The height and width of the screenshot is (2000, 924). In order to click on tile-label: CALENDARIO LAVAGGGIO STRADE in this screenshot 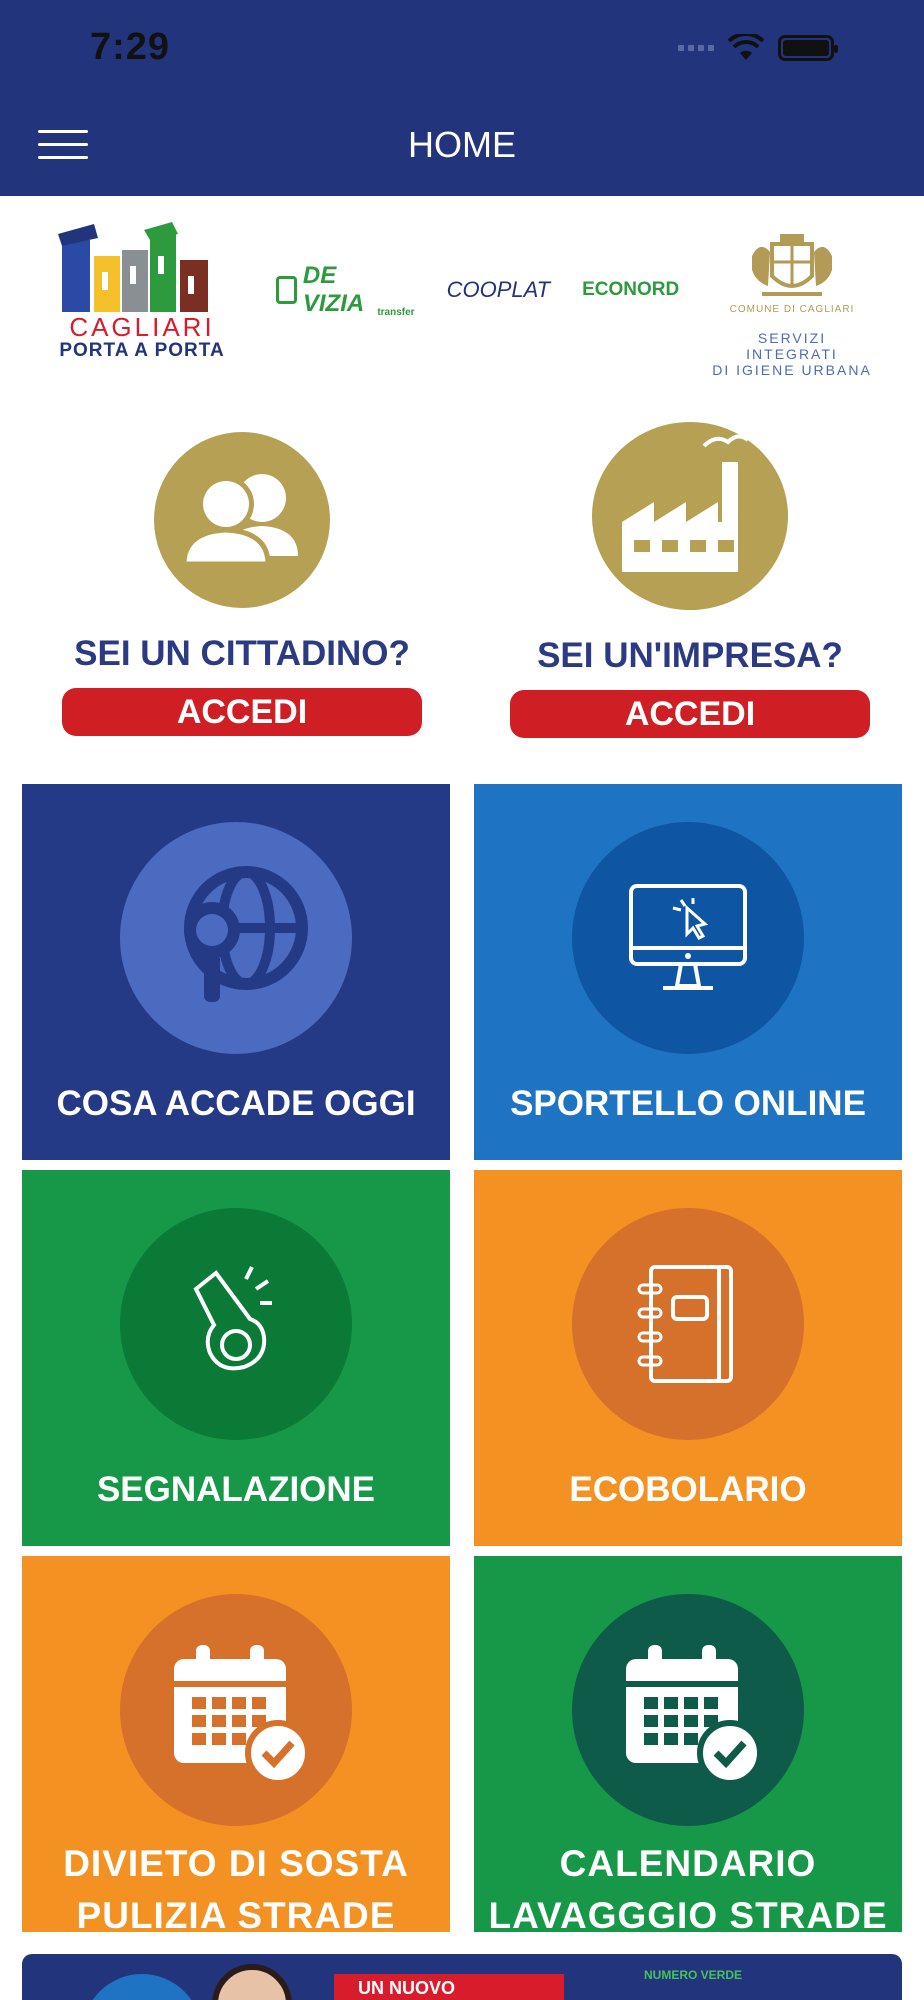, I will do `click(688, 1890)`.